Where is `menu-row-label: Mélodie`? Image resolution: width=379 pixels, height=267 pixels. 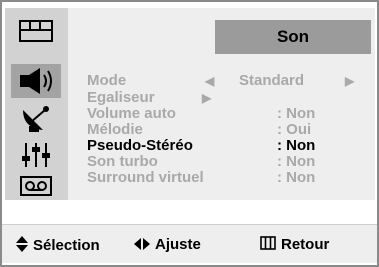 menu-row-label: Mélodie is located at coordinates (115, 129).